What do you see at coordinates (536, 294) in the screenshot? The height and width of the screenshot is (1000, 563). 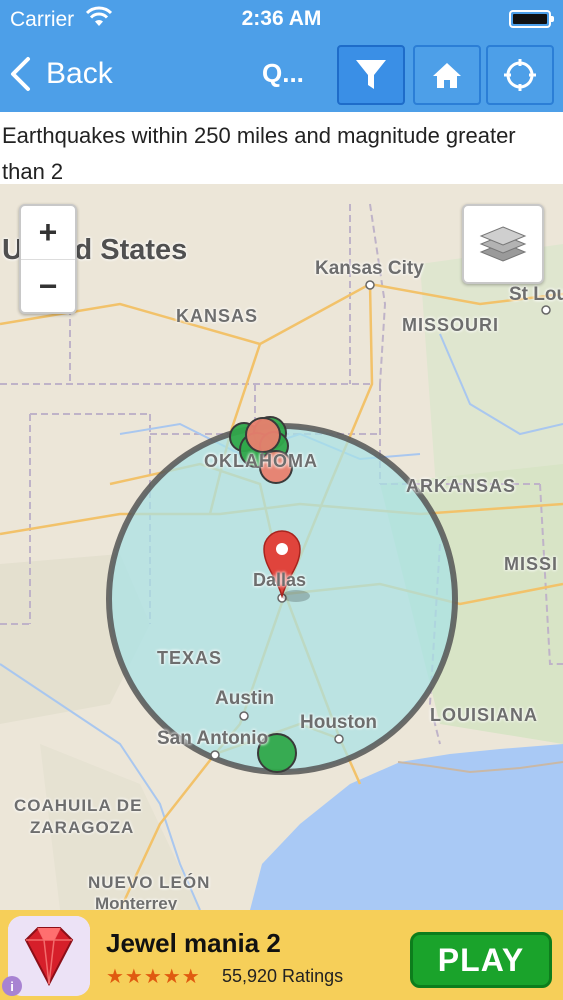 I see `city-label-st-louis: St Lou` at bounding box center [536, 294].